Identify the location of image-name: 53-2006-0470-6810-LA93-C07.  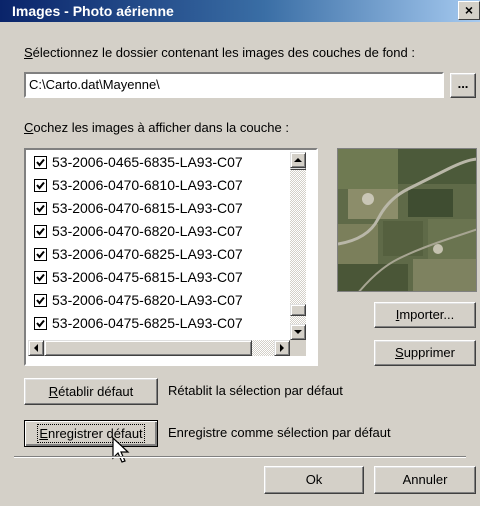
(147, 185).